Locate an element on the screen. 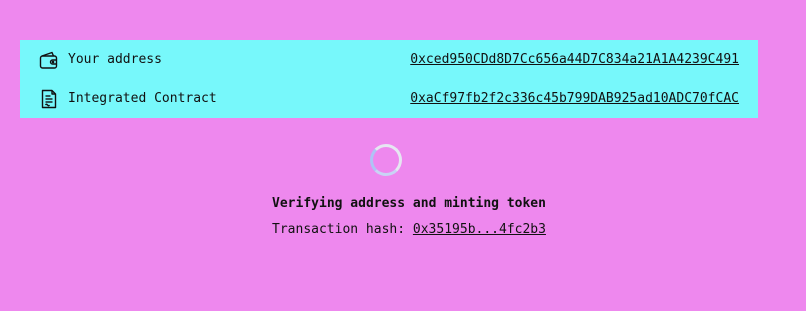  wallet-icon is located at coordinates (49, 60).